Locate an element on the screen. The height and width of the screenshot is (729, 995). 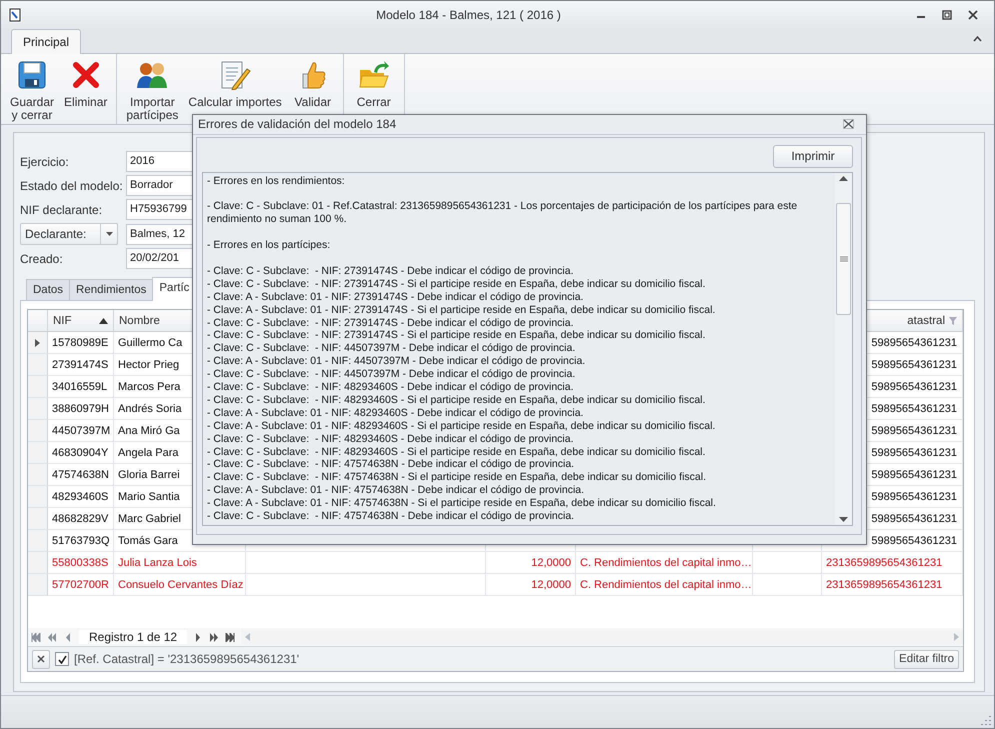
table-cell: Consuelo Cervantes Díaz is located at coordinates (180, 585).